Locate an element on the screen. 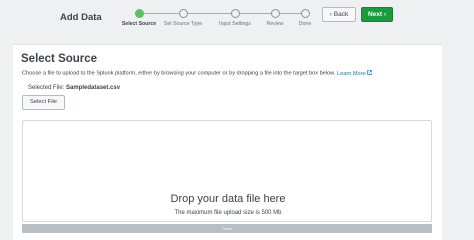 The image size is (474, 240). upload-size-limit: The maximum file upload size is 500 Mb is located at coordinates (228, 213).